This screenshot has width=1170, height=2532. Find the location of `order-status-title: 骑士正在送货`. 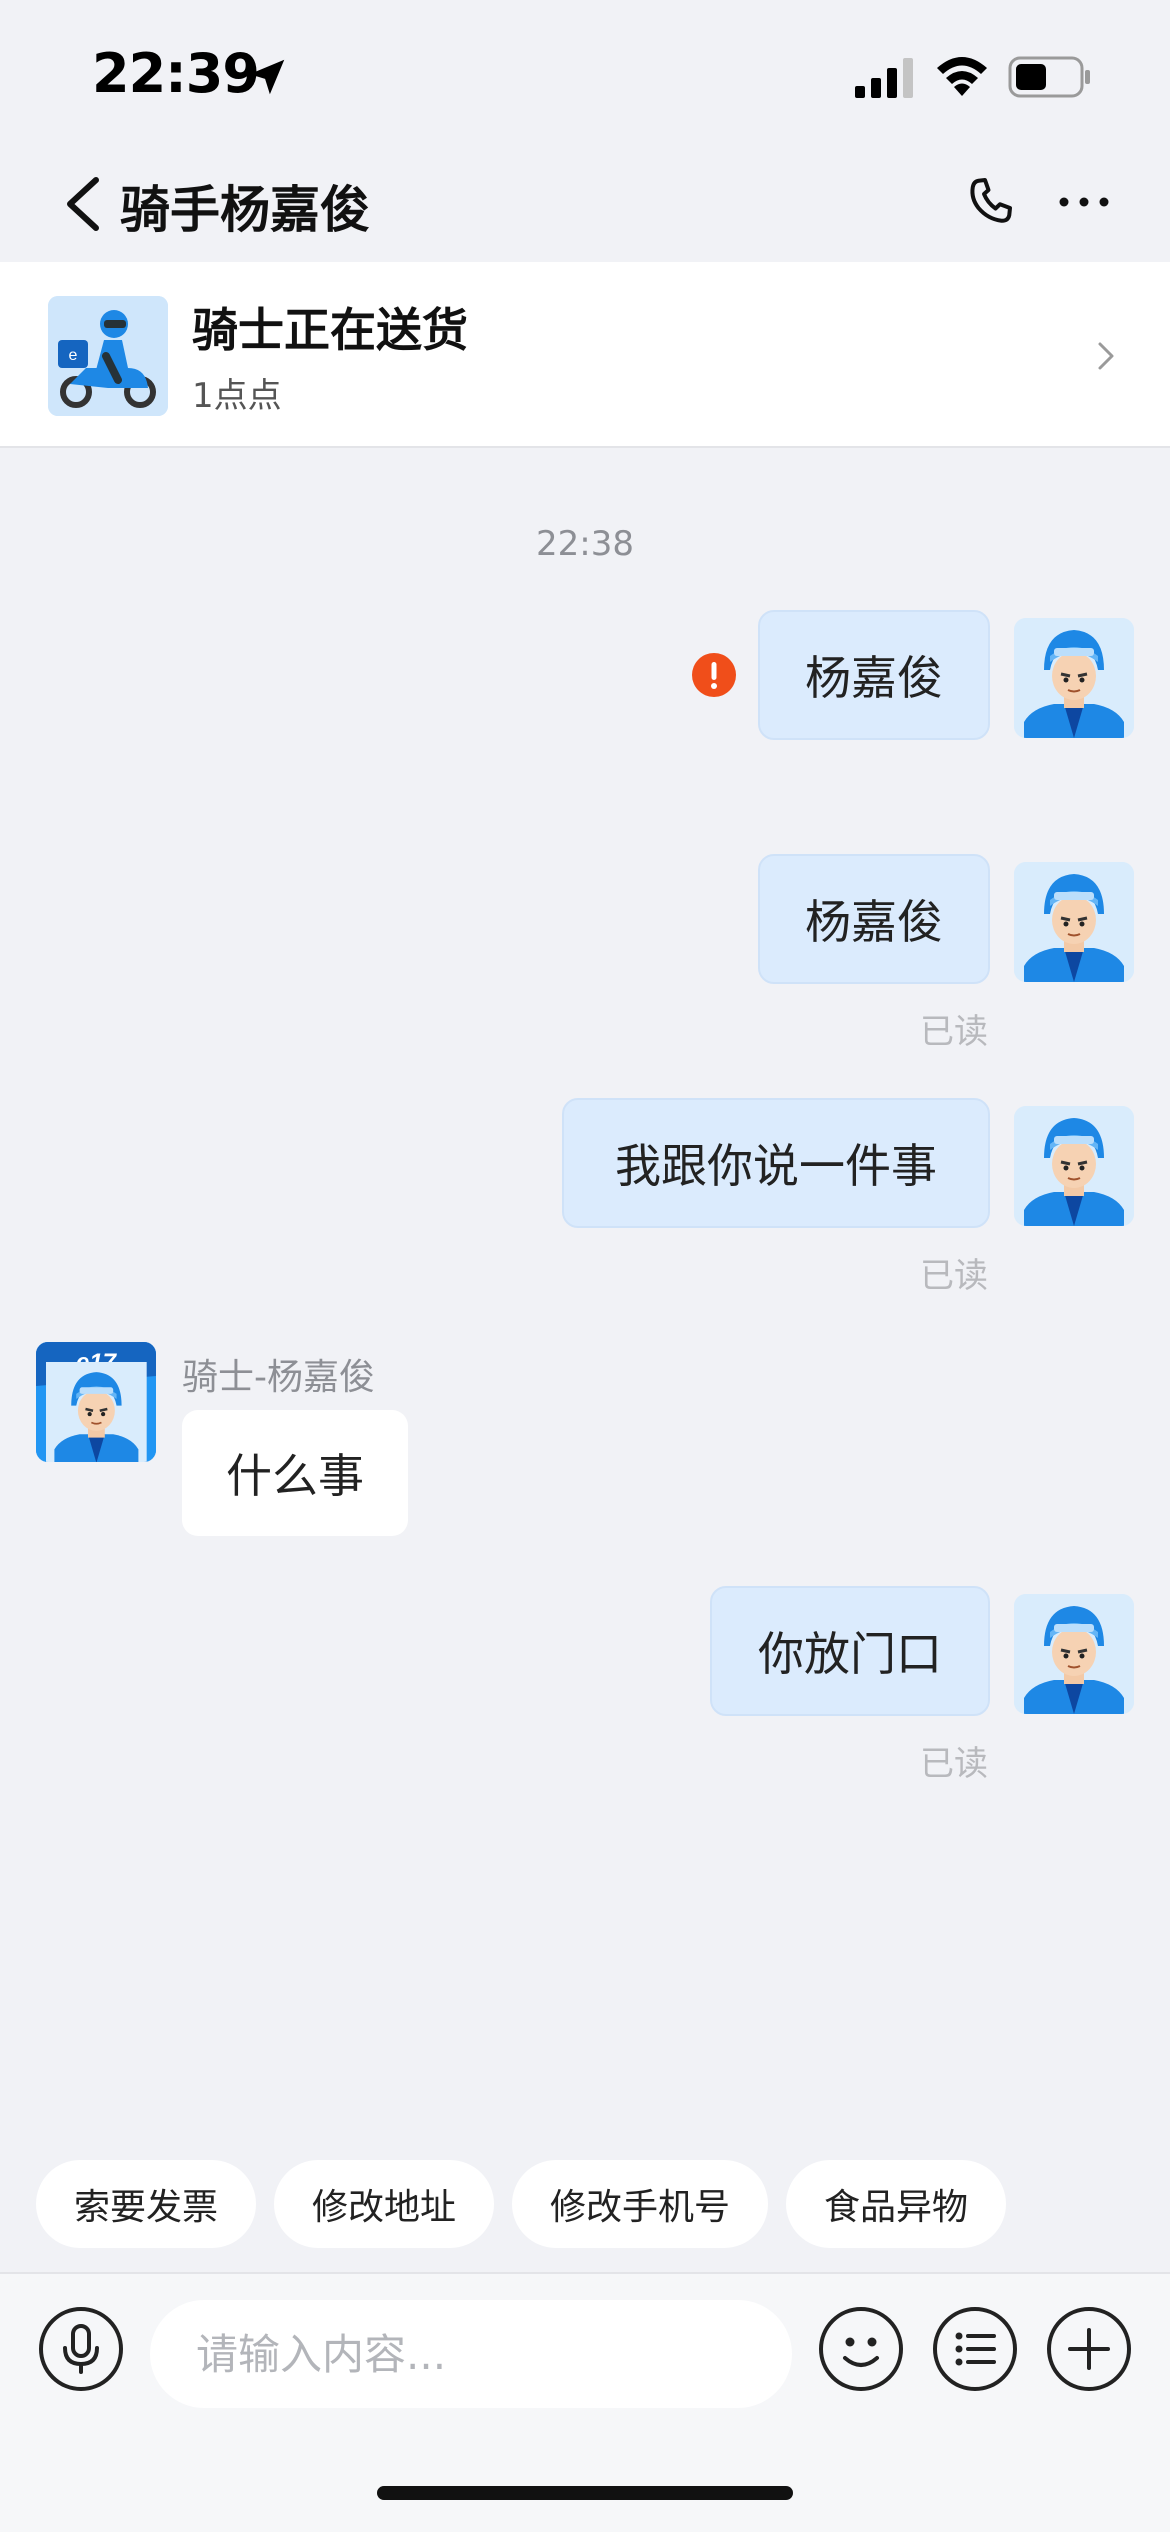

order-status-title: 骑士正在送货 is located at coordinates (330, 330).